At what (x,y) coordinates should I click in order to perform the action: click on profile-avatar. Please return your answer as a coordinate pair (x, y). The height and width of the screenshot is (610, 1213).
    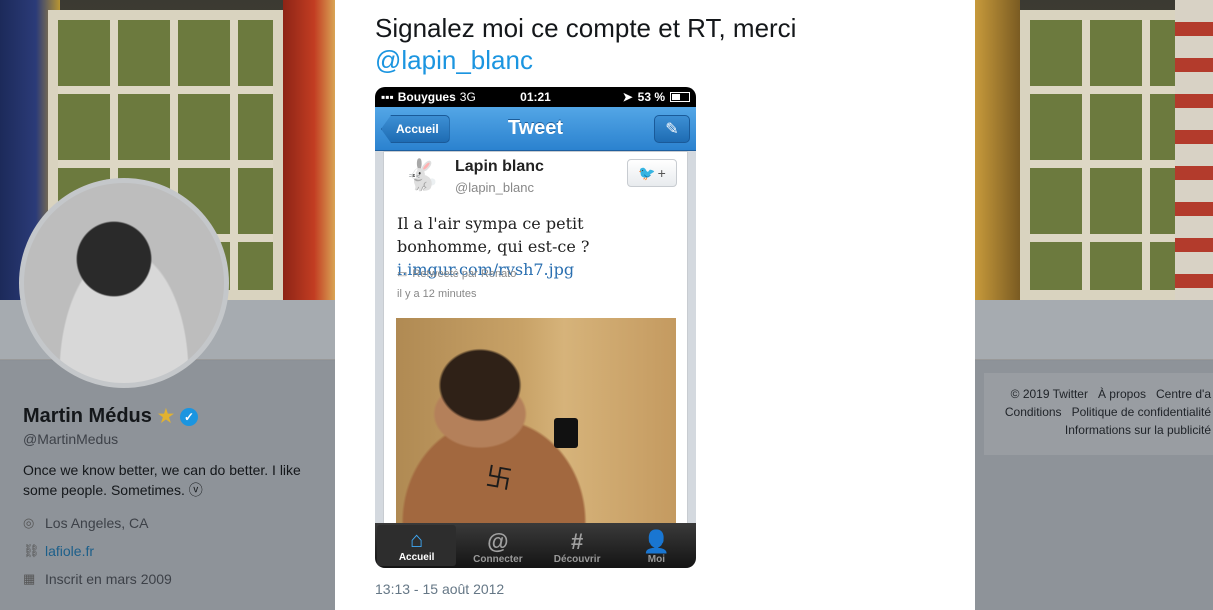
    Looking at the image, I should click on (124, 283).